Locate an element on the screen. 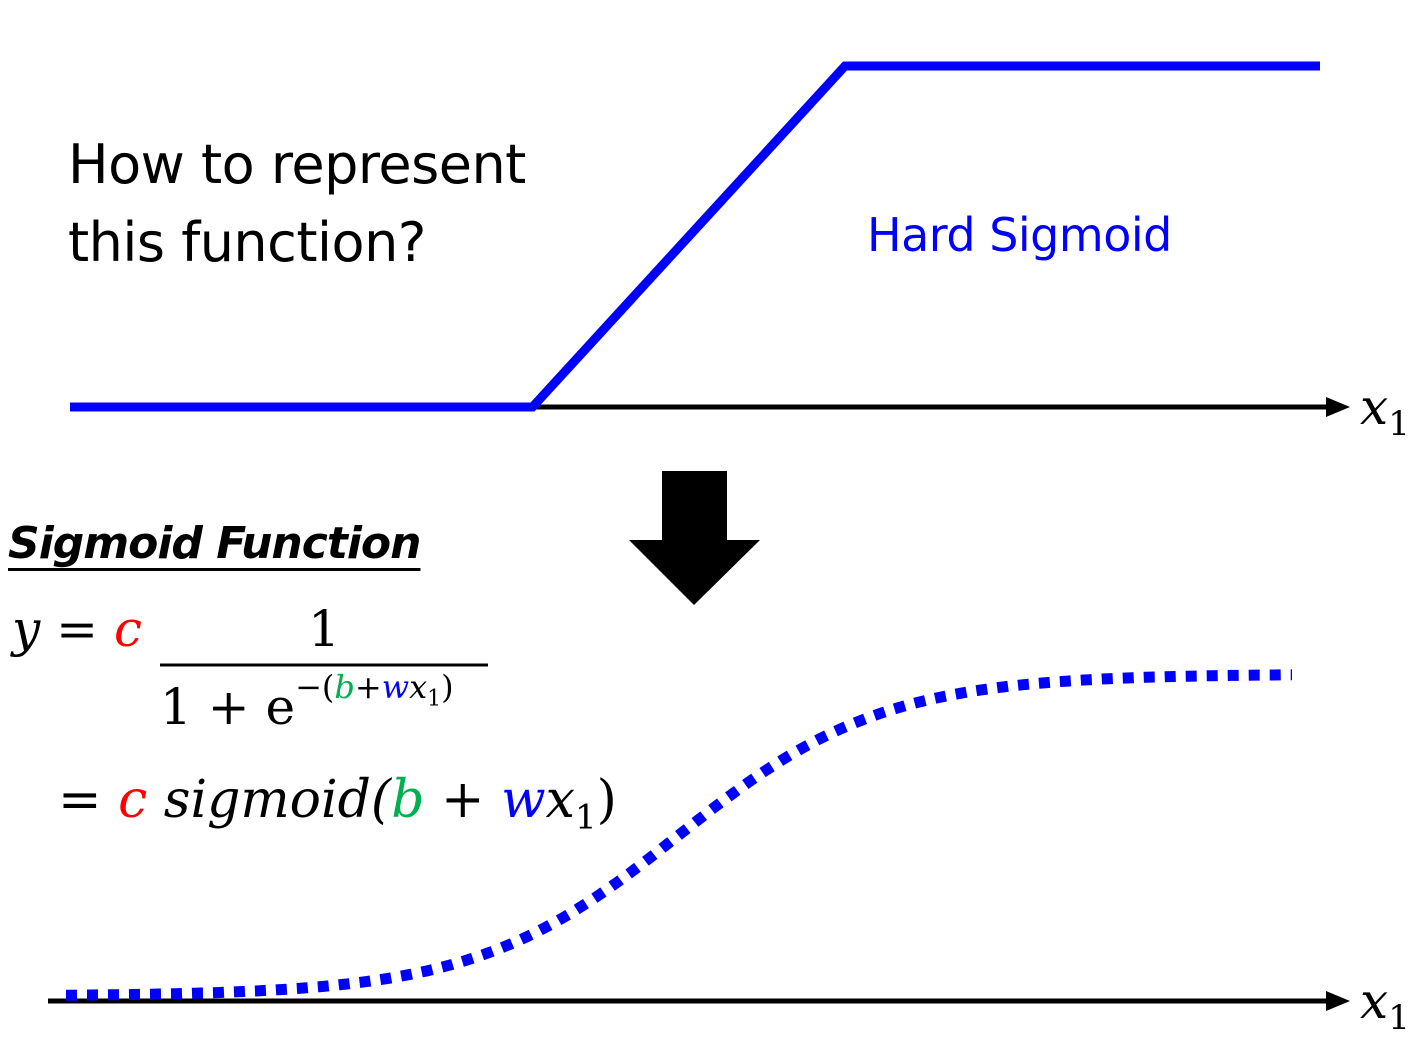 This screenshot has width=1424, height=1046. eq1-exp-sub: 1 is located at coordinates (434, 699).